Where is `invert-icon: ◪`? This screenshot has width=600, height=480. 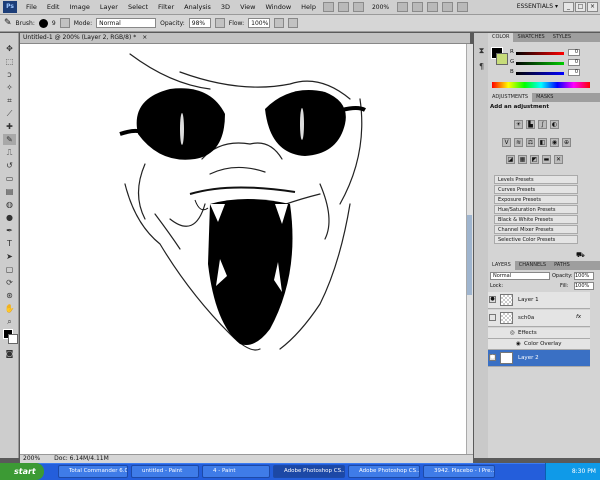 invert-icon: ◪ is located at coordinates (510, 159).